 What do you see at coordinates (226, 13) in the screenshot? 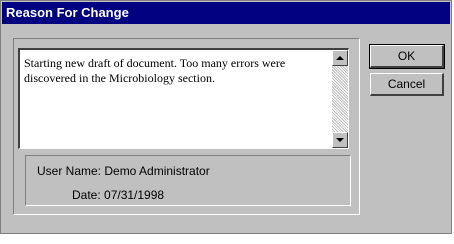
I see `title-bar: Reason For Change` at bounding box center [226, 13].